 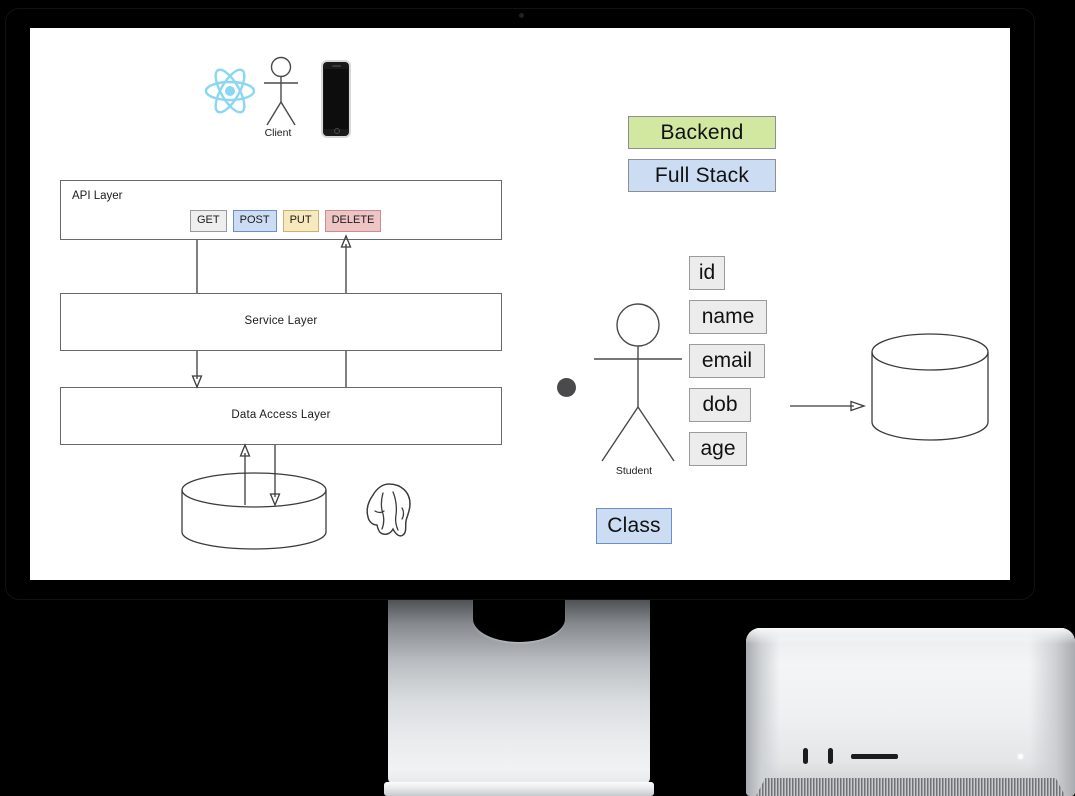 What do you see at coordinates (727, 361) in the screenshot?
I see `entity-attribute-email: email` at bounding box center [727, 361].